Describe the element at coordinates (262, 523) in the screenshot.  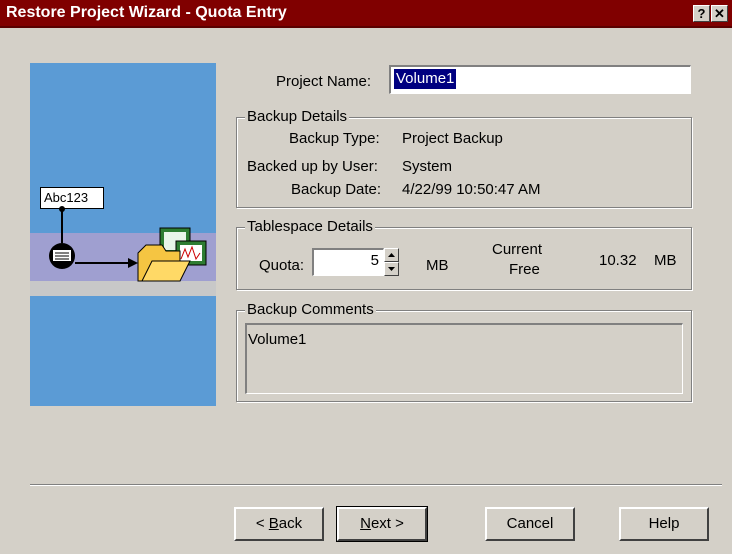
I see `back-prefix: <` at that location.